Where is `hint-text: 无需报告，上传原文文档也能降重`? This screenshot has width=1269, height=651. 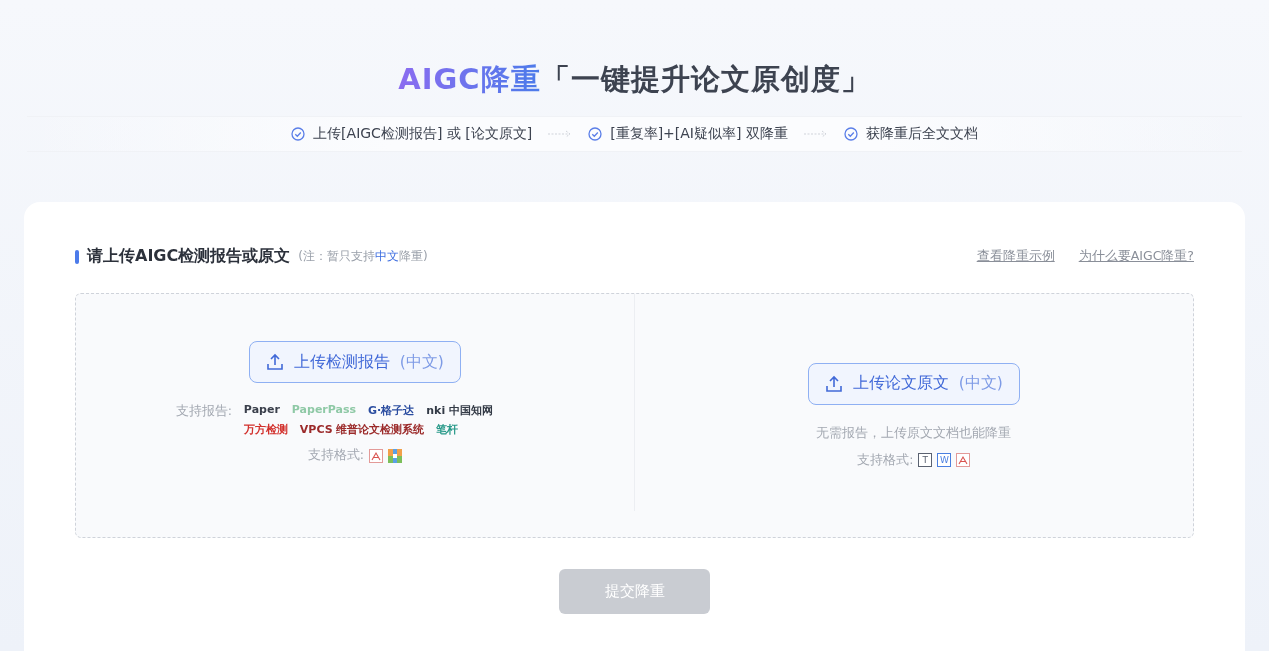 hint-text: 无需报告，上传原文文档也能降重 is located at coordinates (914, 433).